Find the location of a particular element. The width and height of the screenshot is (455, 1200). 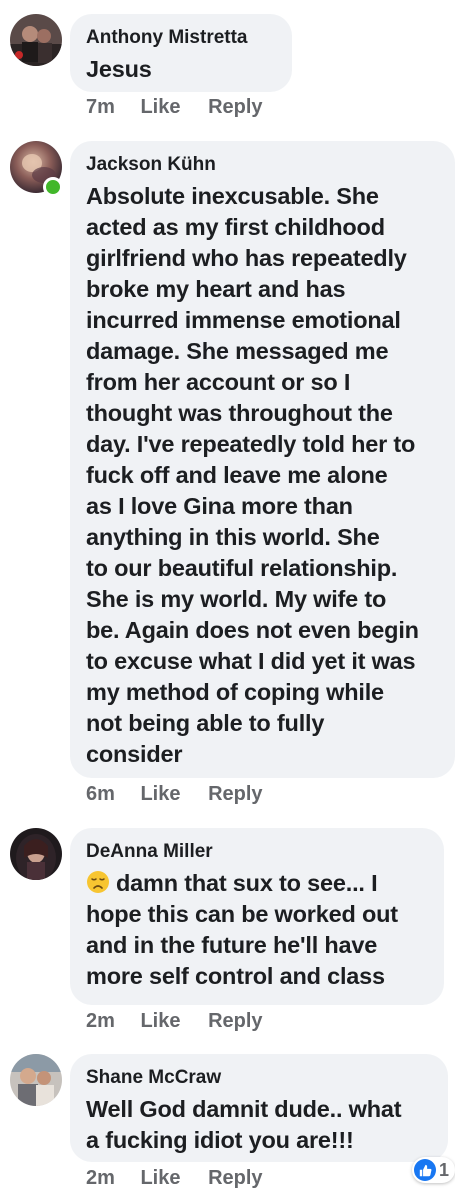

comment-actions: 6m Like Reply is located at coordinates (174, 794).